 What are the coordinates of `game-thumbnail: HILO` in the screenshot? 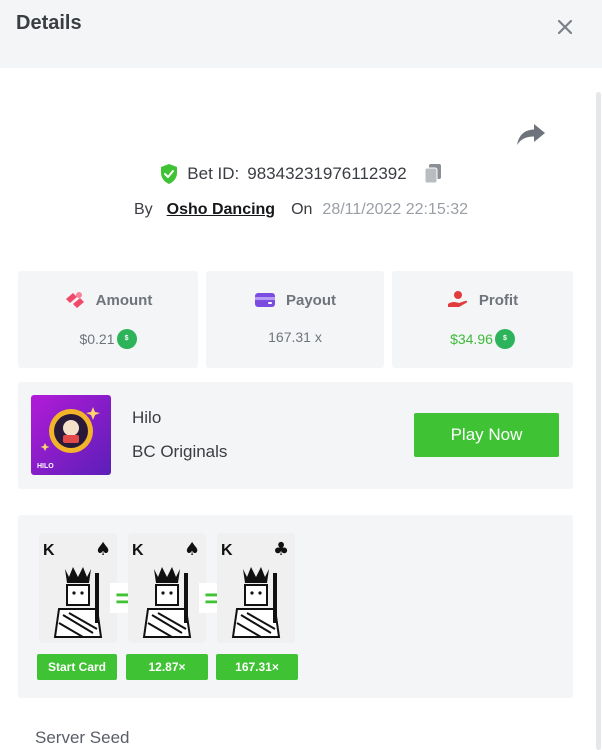 It's located at (71, 435).